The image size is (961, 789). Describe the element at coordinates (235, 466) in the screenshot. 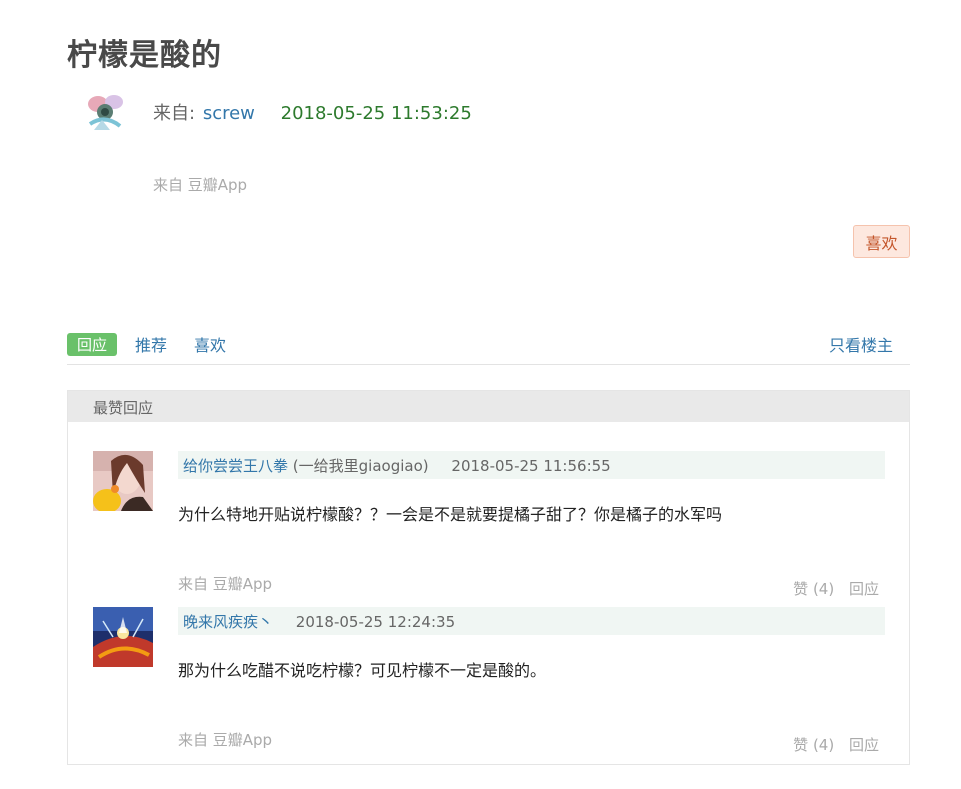

I see `commenter-name: 给你尝尝王八拳` at that location.